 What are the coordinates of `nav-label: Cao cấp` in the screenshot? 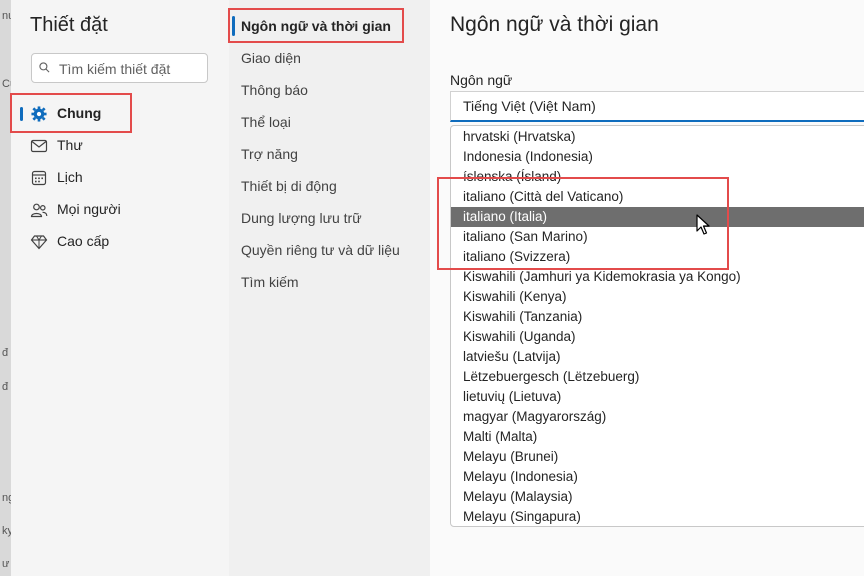 It's located at (83, 241).